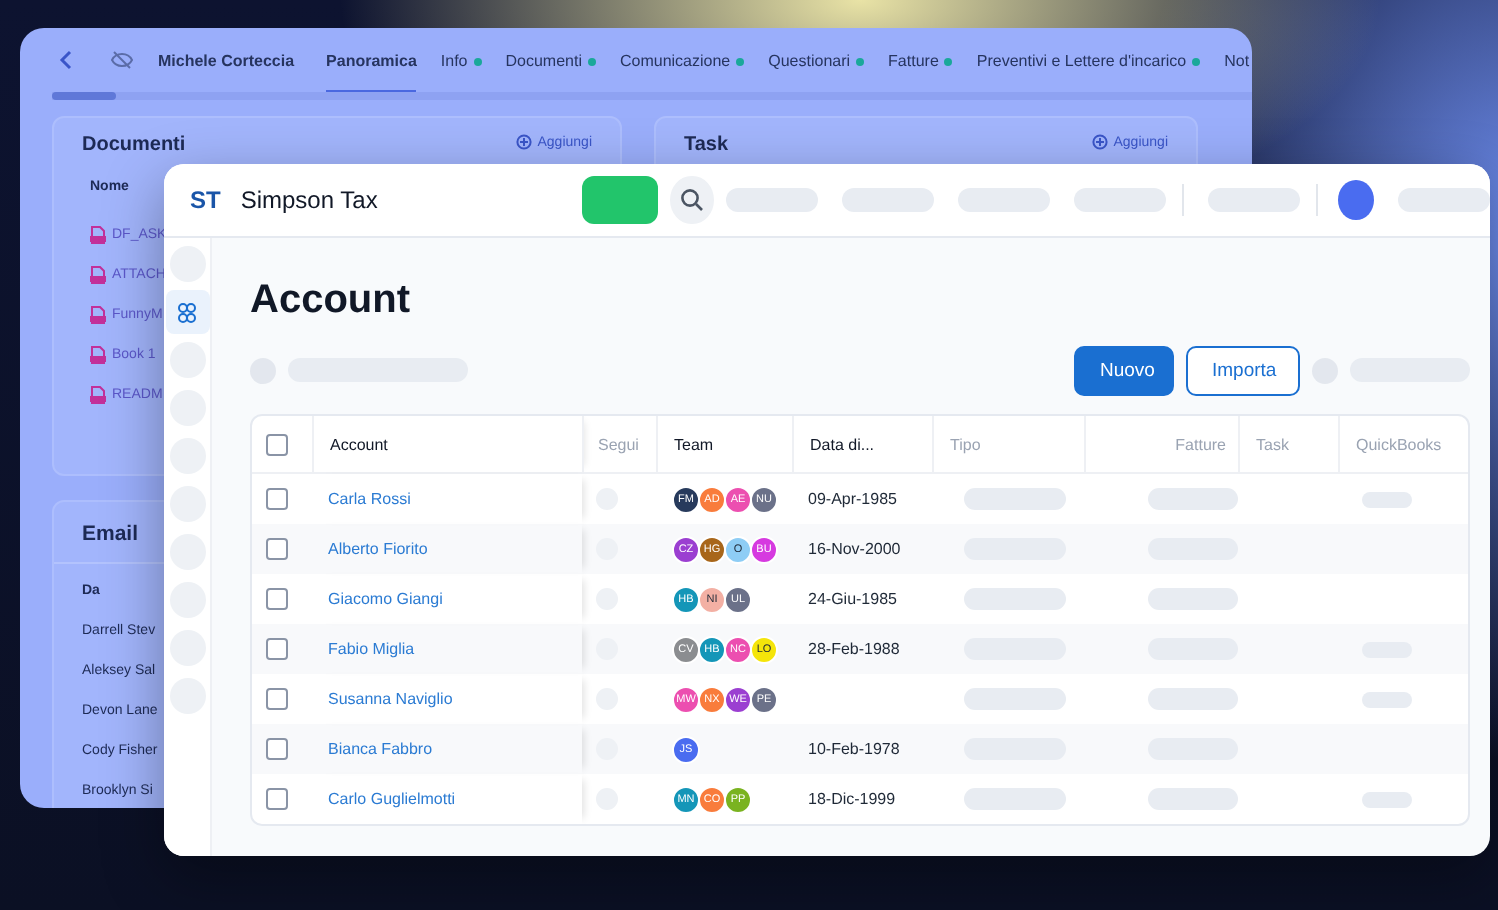  I want to click on tab: Questionari, so click(816, 60).